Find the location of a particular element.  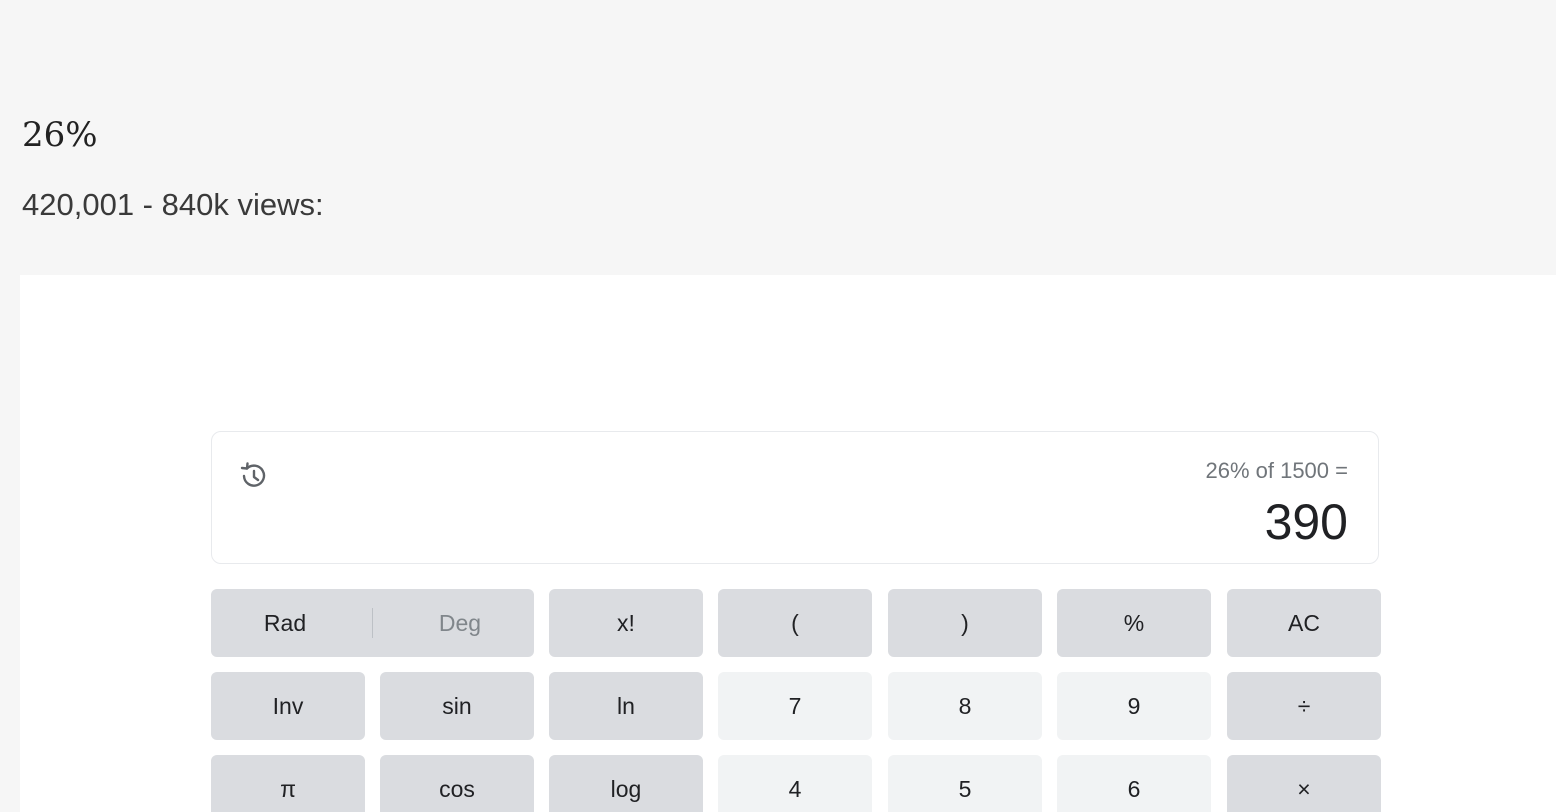

angle-mode-toggle: Rad Deg is located at coordinates (372, 623).